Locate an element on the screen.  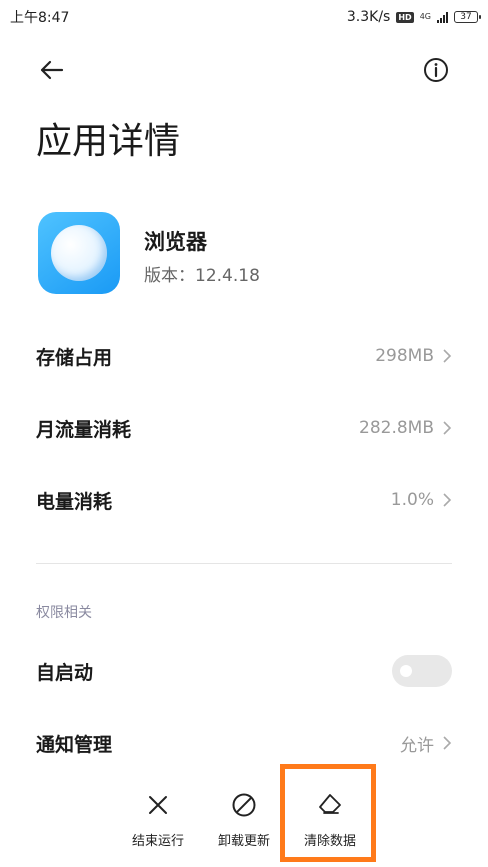
header is located at coordinates (244, 69).